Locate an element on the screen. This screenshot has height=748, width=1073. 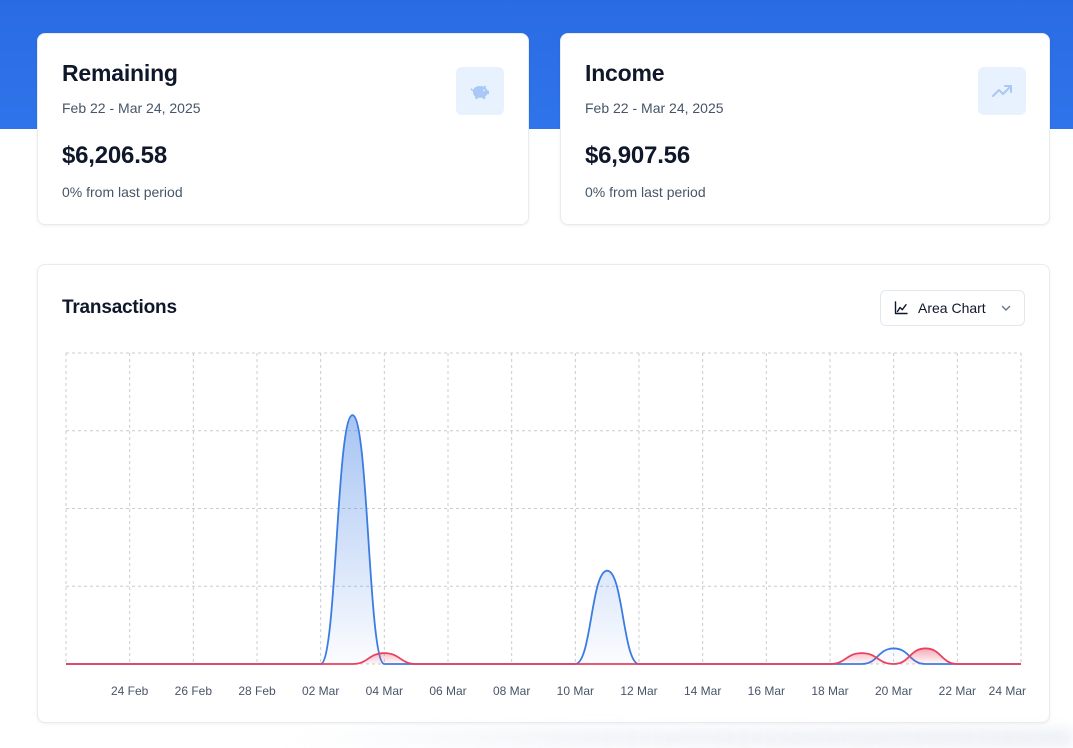
x-tick-label: 06 Mar is located at coordinates (447, 691).